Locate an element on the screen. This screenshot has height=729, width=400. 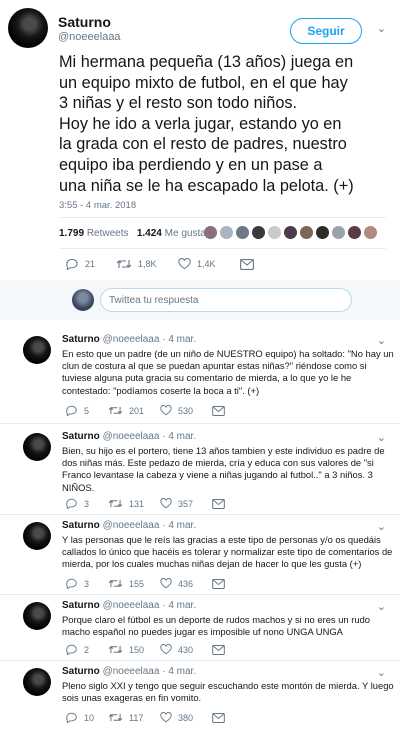
like-action: 436 is located at coordinates (186, 583).